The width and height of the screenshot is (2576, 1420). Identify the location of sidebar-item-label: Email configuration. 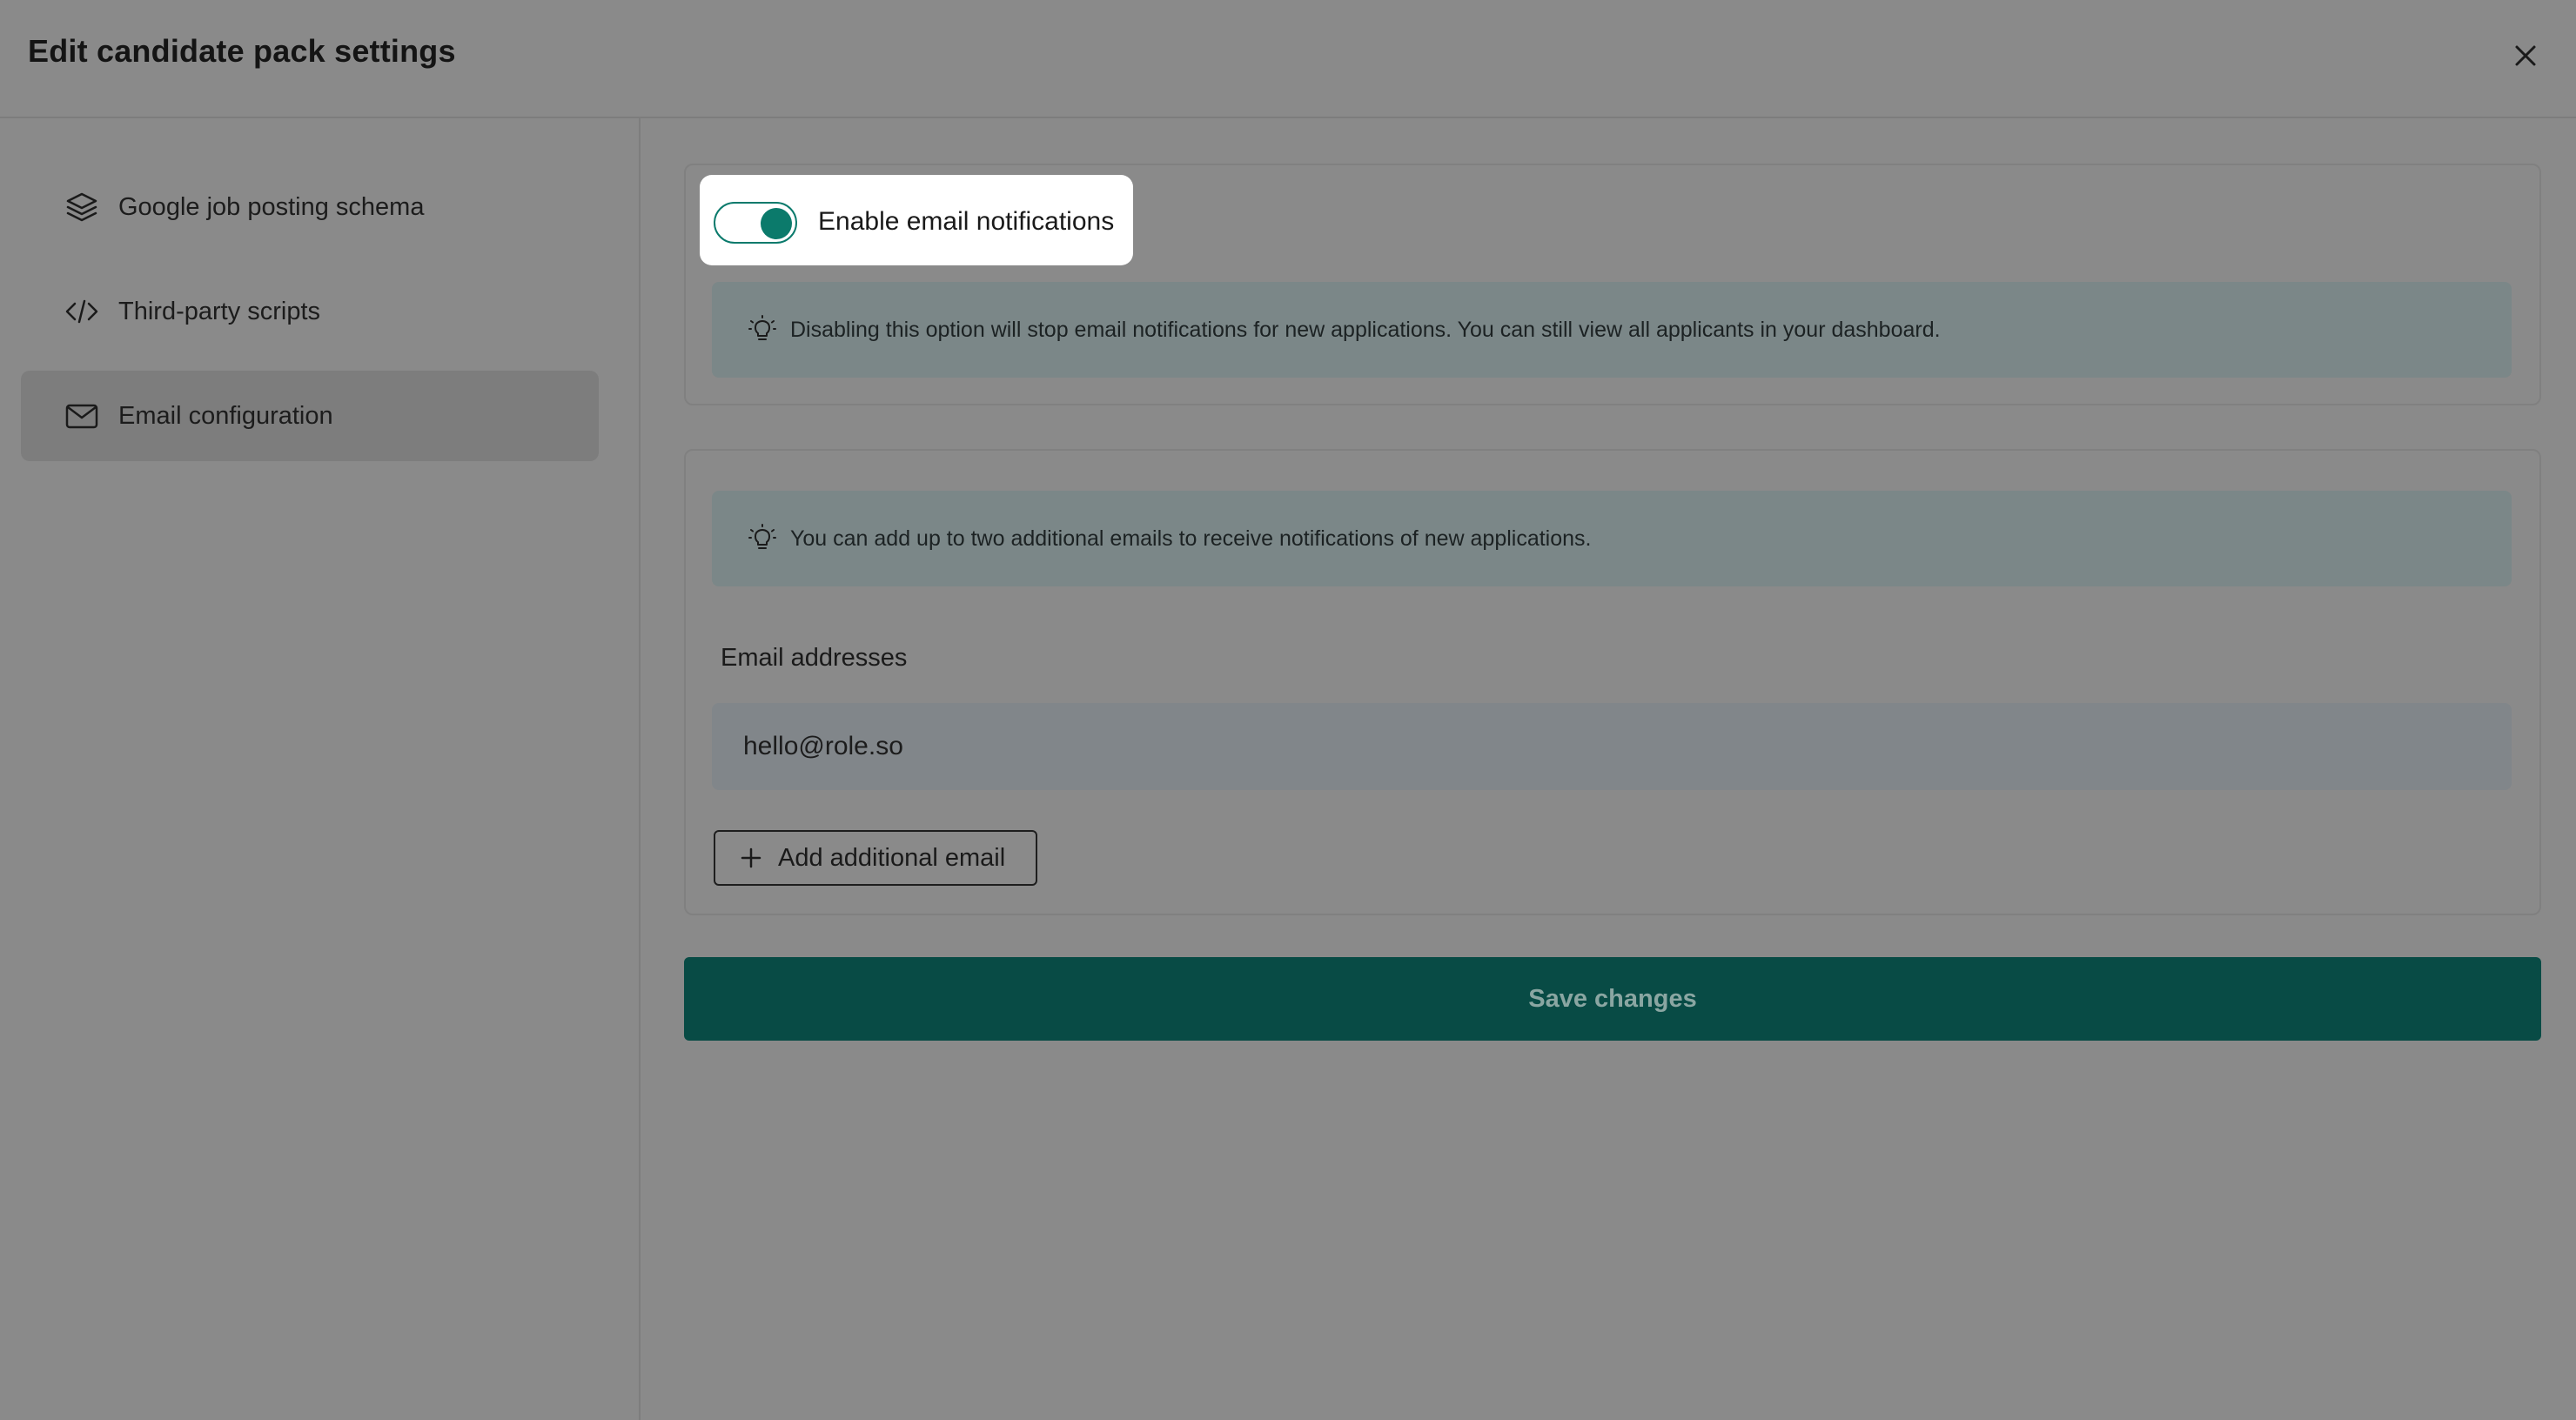
(226, 415).